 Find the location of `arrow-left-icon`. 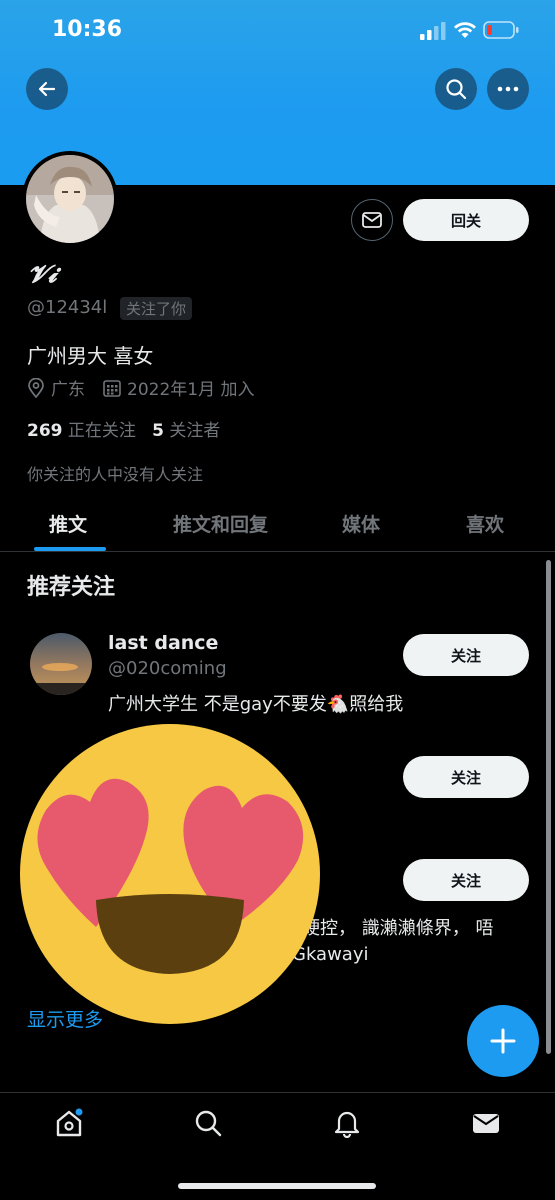

arrow-left-icon is located at coordinates (47, 89).